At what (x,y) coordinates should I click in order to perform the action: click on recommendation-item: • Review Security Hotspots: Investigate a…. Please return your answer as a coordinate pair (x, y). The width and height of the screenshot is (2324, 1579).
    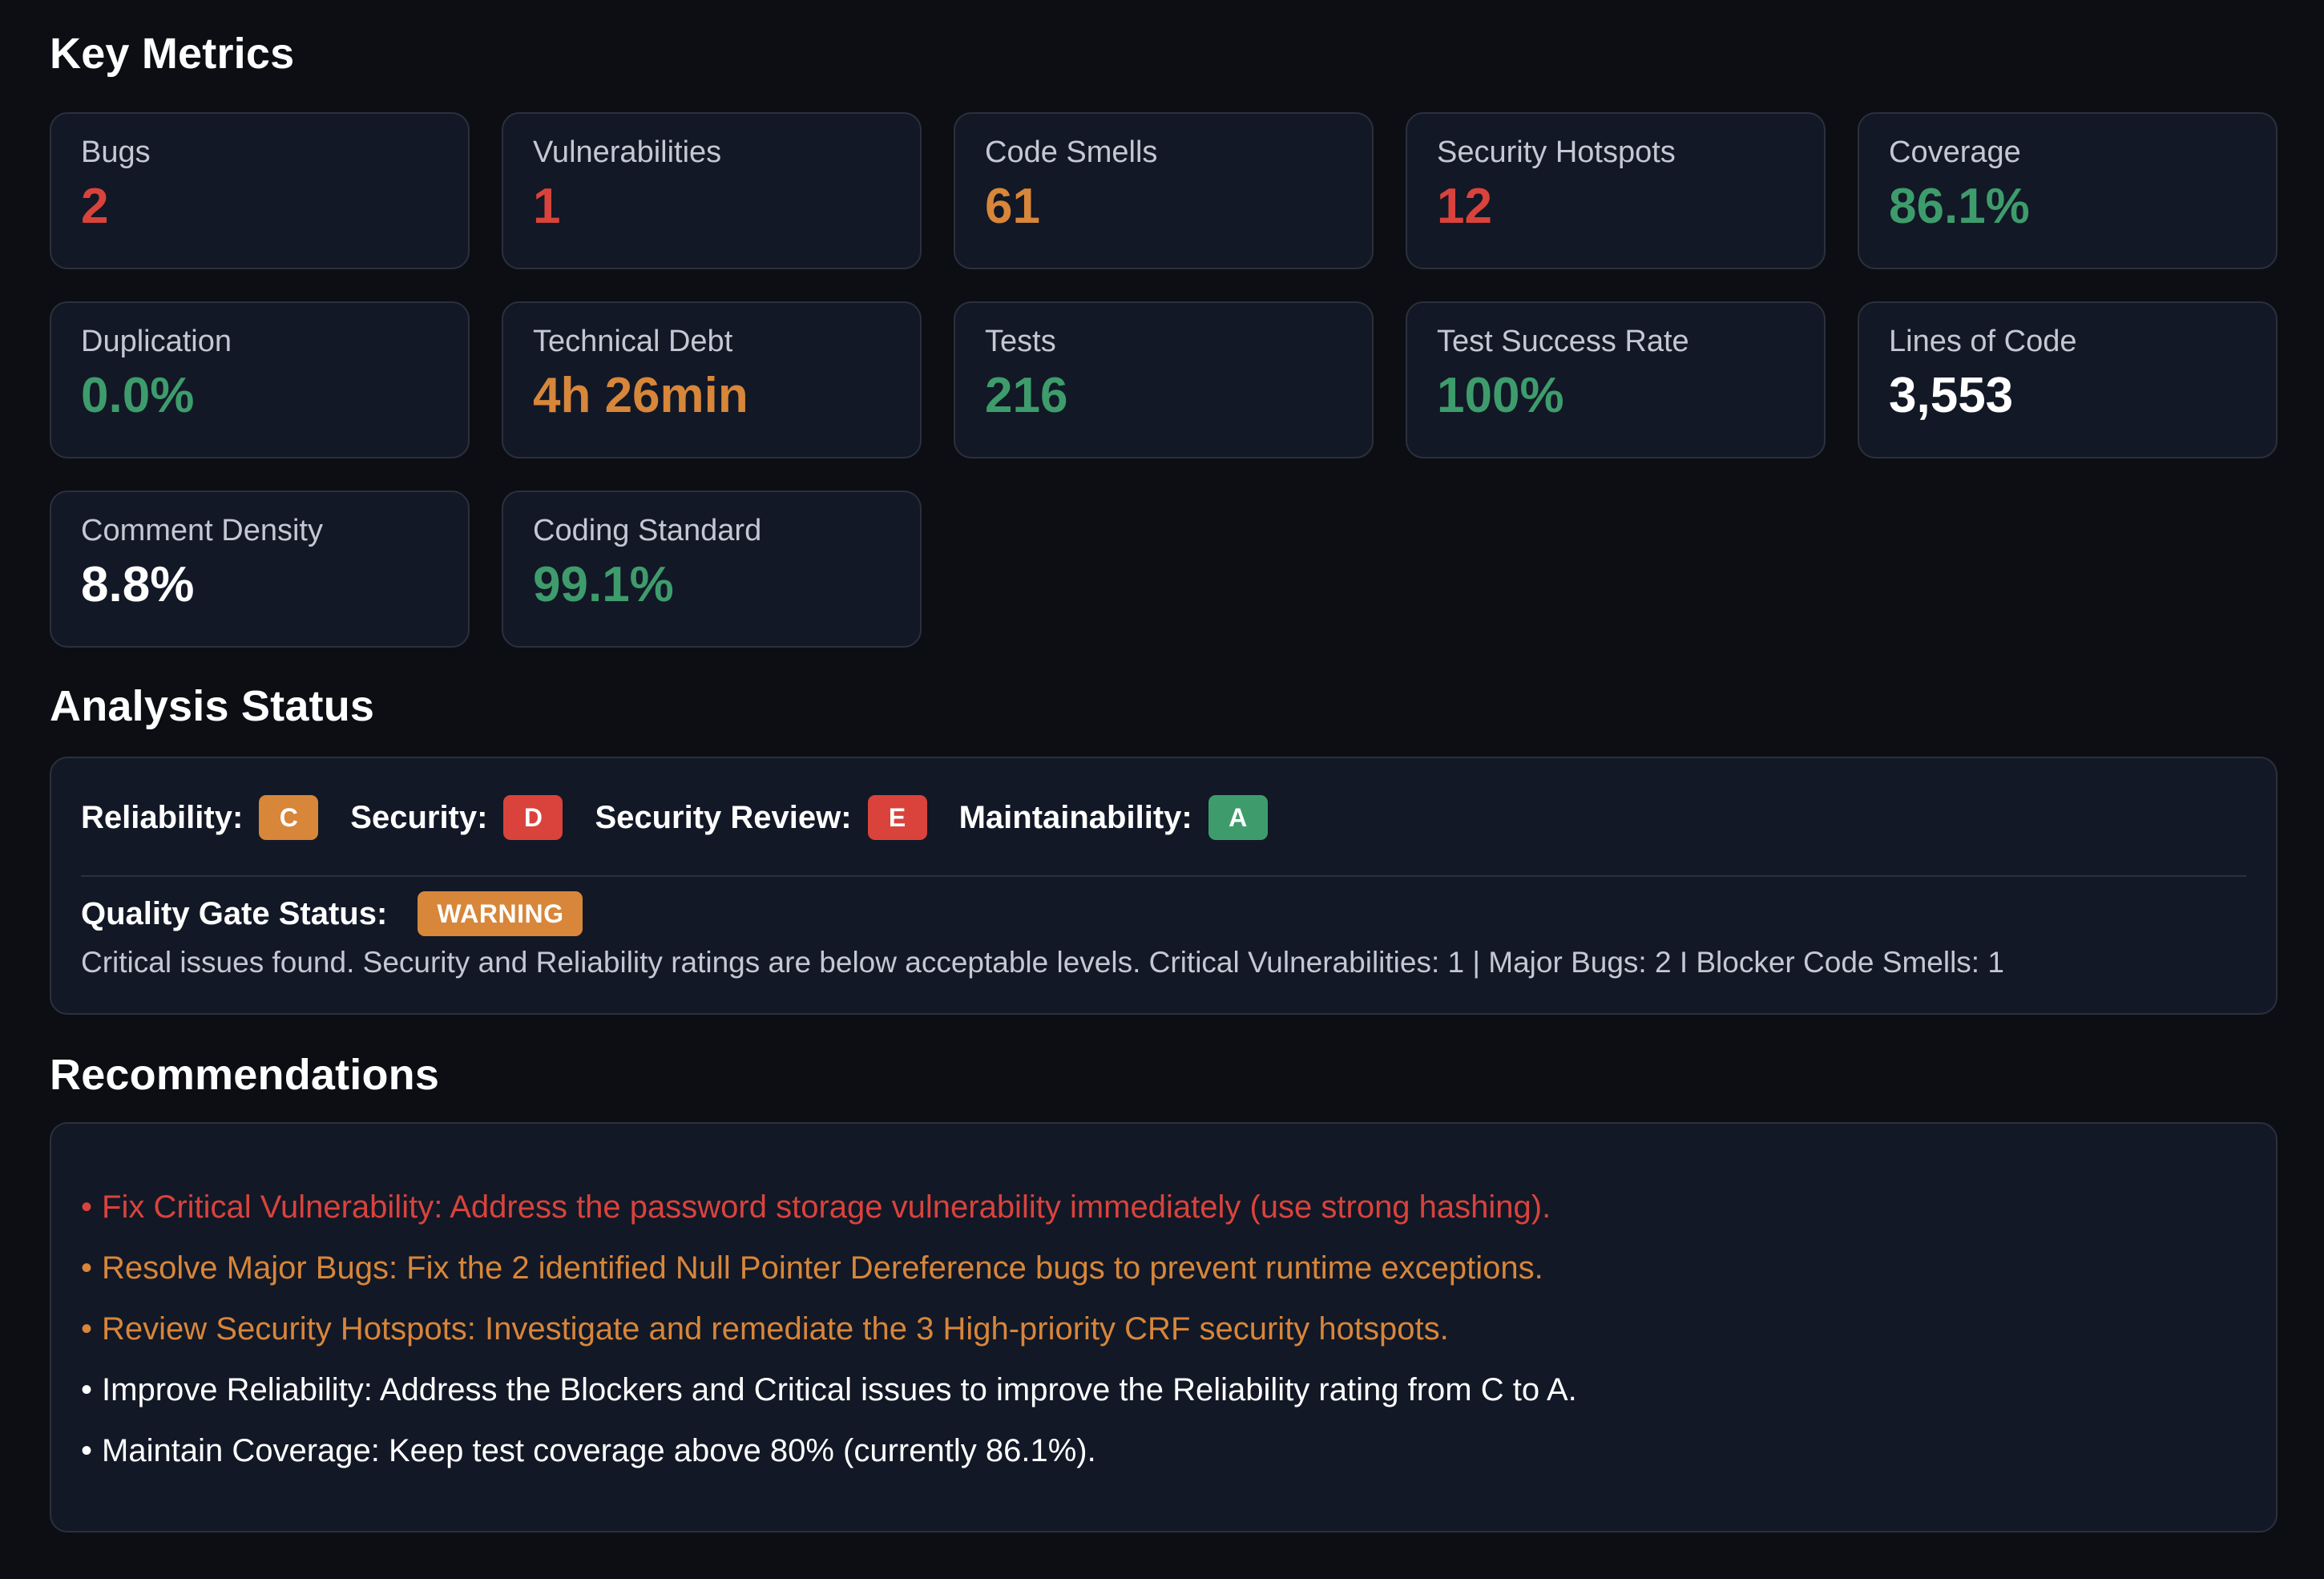
    Looking at the image, I should click on (829, 1328).